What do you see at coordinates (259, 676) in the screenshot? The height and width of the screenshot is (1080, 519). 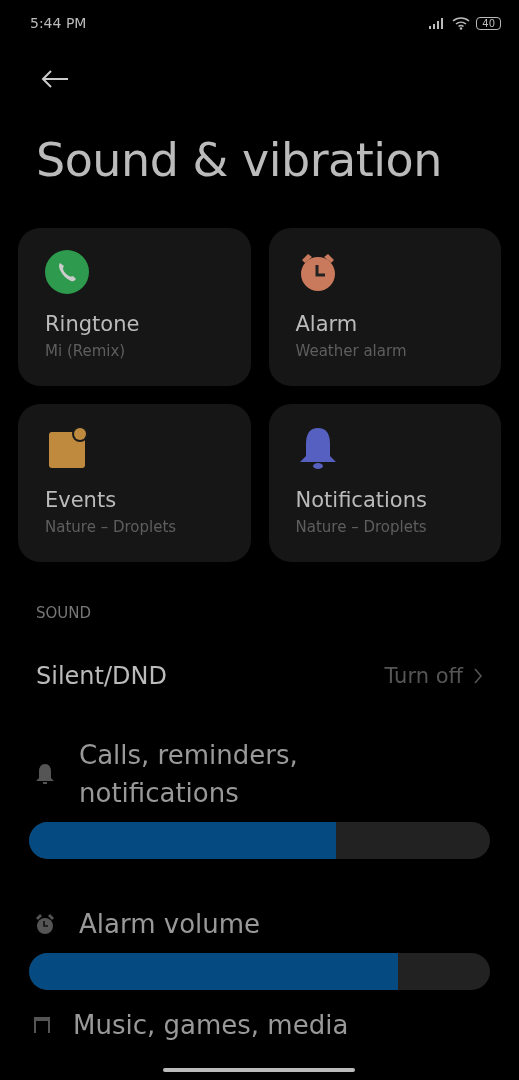 I see `silent-row: Silent/DND Turn off` at bounding box center [259, 676].